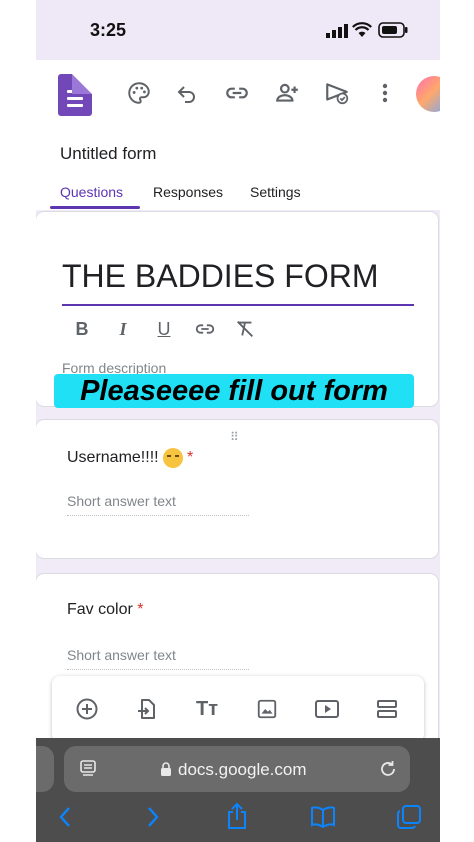 Image resolution: width=474 pixels, height=842 pixels. What do you see at coordinates (87, 709) in the screenshot?
I see `add-question-icon` at bounding box center [87, 709].